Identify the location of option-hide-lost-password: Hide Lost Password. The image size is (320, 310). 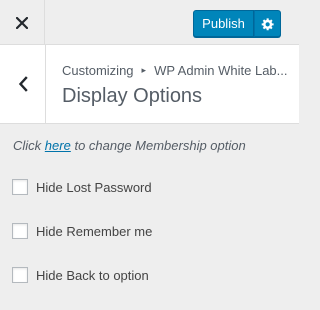
(82, 187).